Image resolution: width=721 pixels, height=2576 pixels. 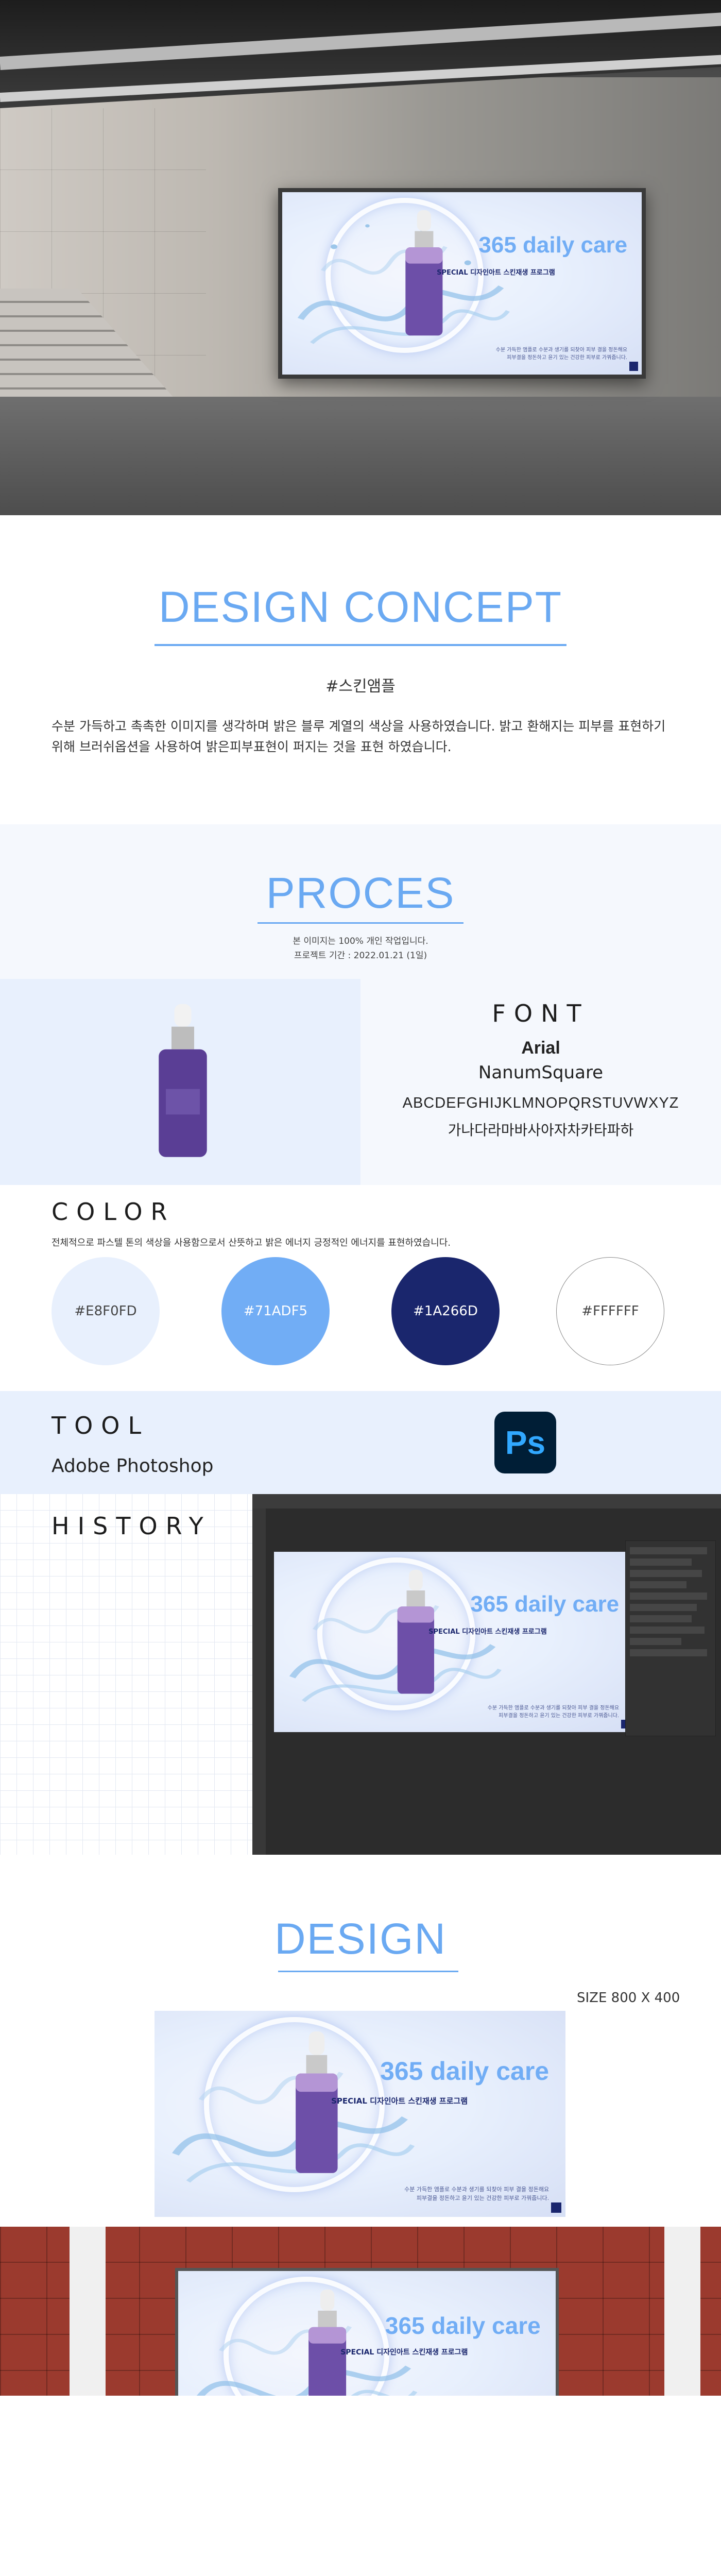 What do you see at coordinates (360, 893) in the screenshot?
I see `section-heading: PROCES` at bounding box center [360, 893].